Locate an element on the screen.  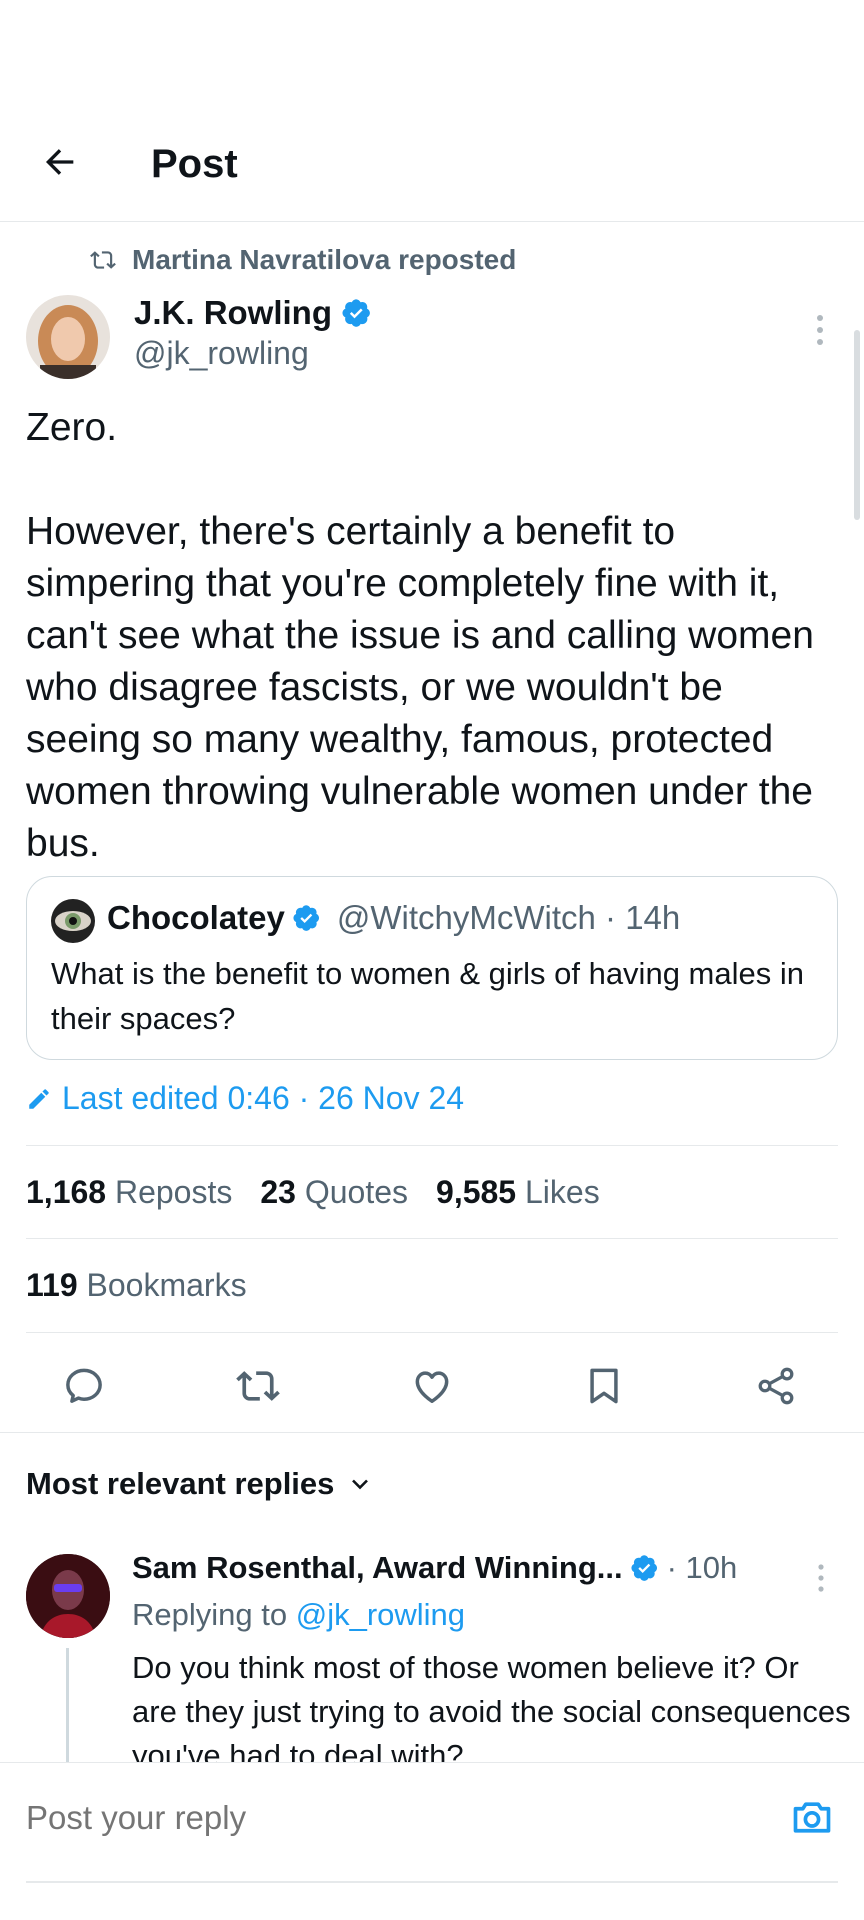
page-title: Post is located at coordinates (194, 164).